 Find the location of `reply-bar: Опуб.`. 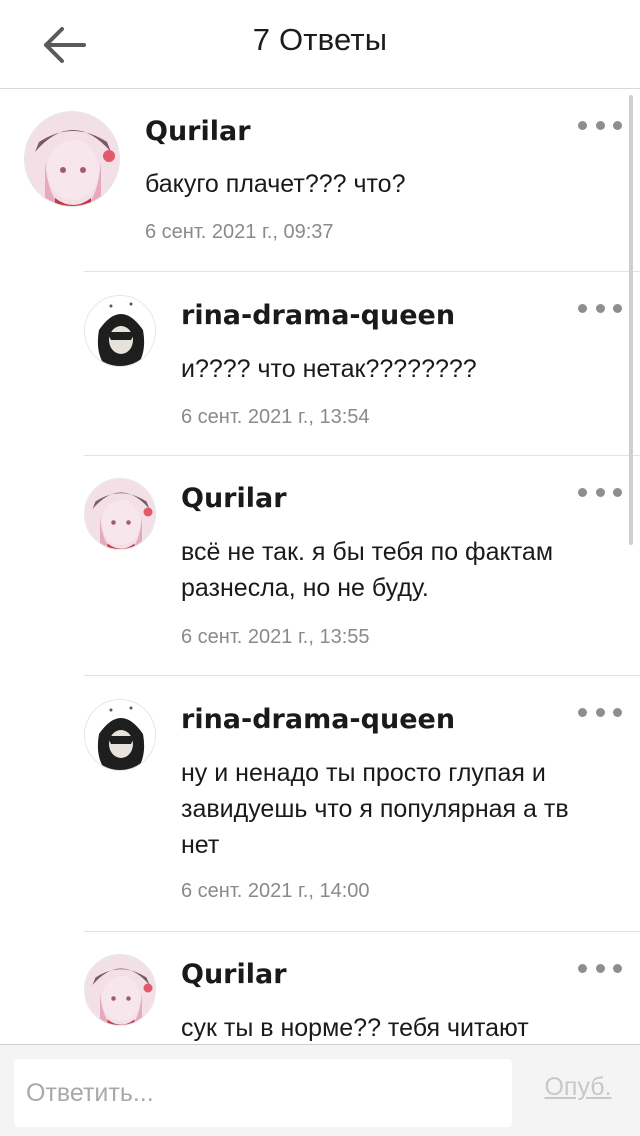

reply-bar: Опуб. is located at coordinates (320, 1090).